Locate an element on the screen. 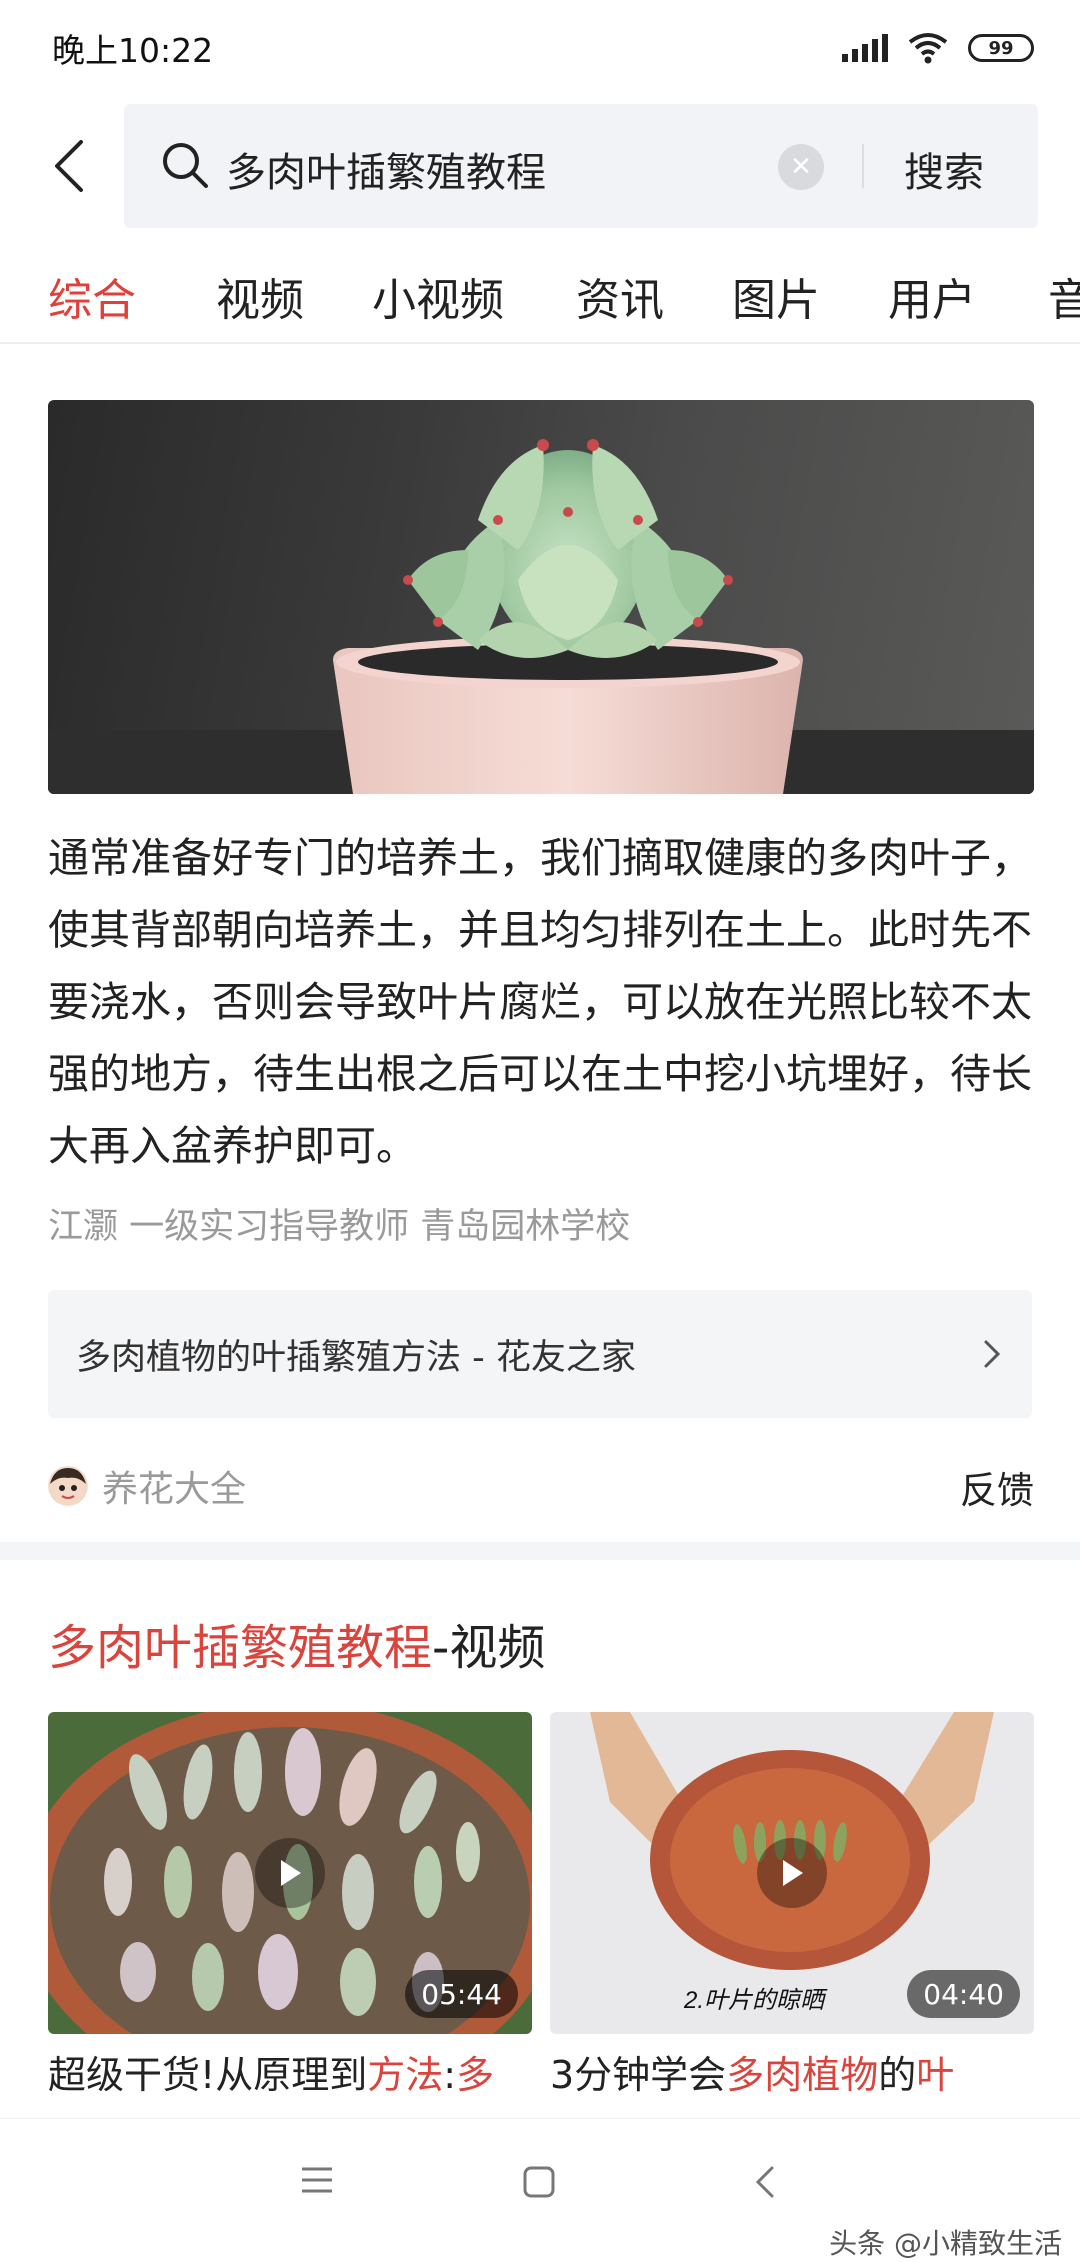 The width and height of the screenshot is (1080, 2262). back-button is located at coordinates (68, 166).